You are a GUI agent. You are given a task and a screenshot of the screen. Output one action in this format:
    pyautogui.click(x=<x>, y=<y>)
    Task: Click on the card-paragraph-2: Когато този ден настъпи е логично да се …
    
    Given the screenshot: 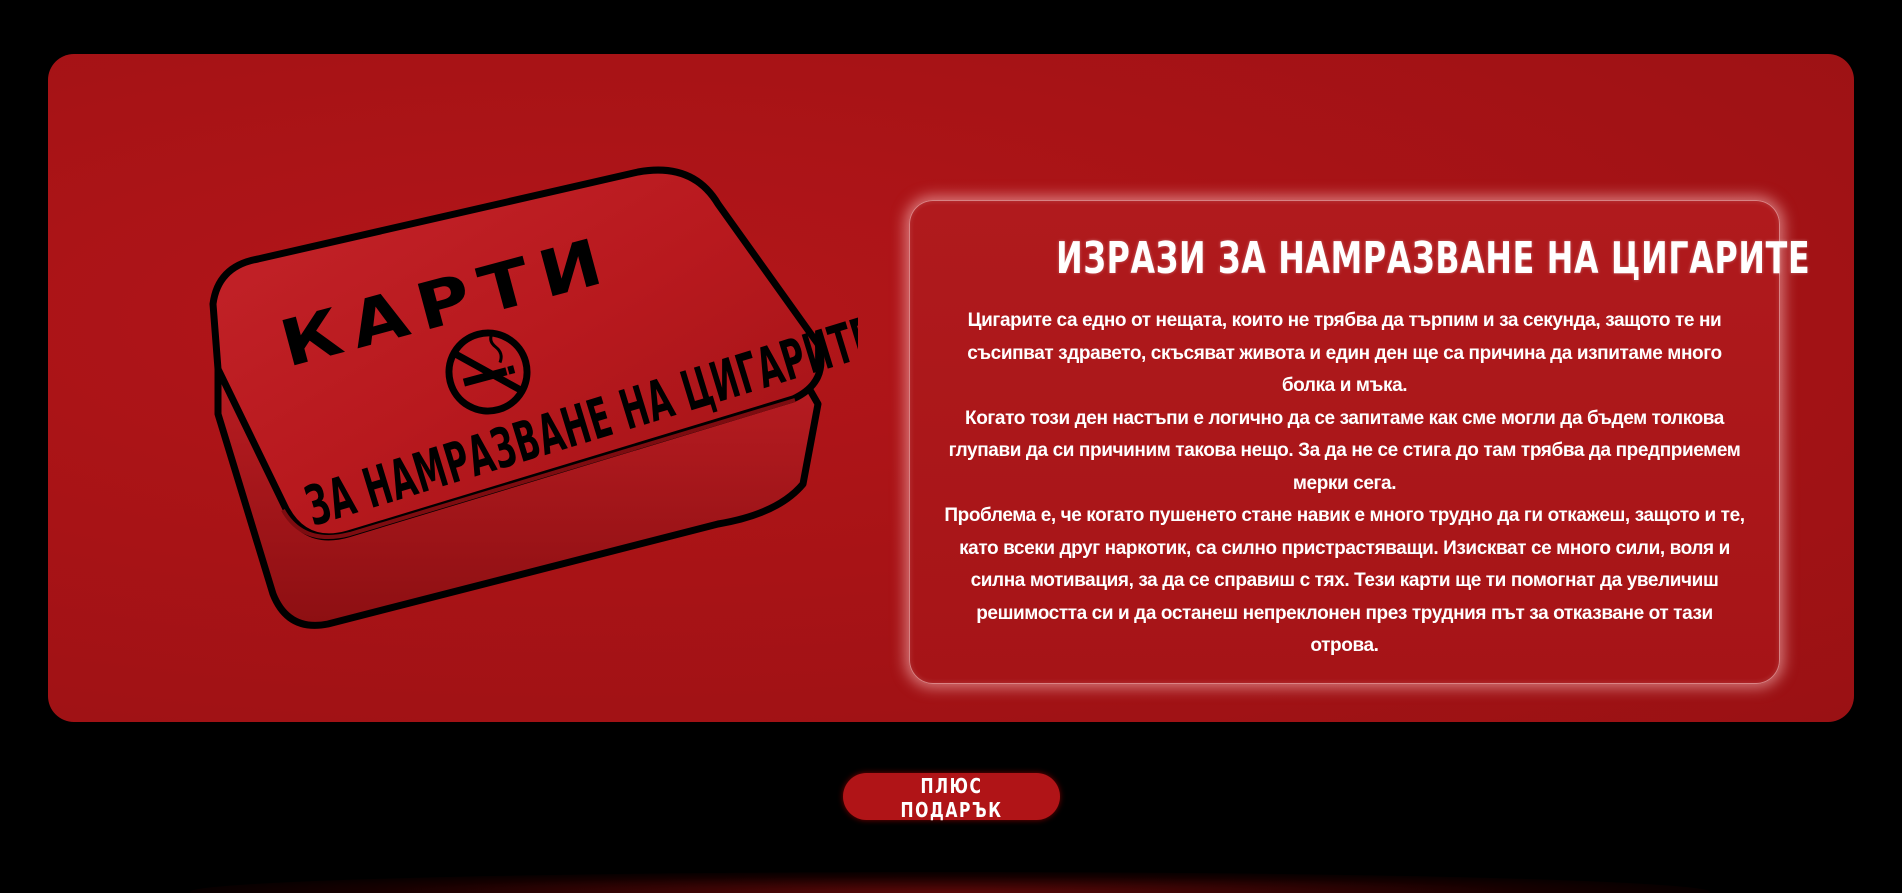 What is the action you would take?
    pyautogui.click(x=1344, y=450)
    